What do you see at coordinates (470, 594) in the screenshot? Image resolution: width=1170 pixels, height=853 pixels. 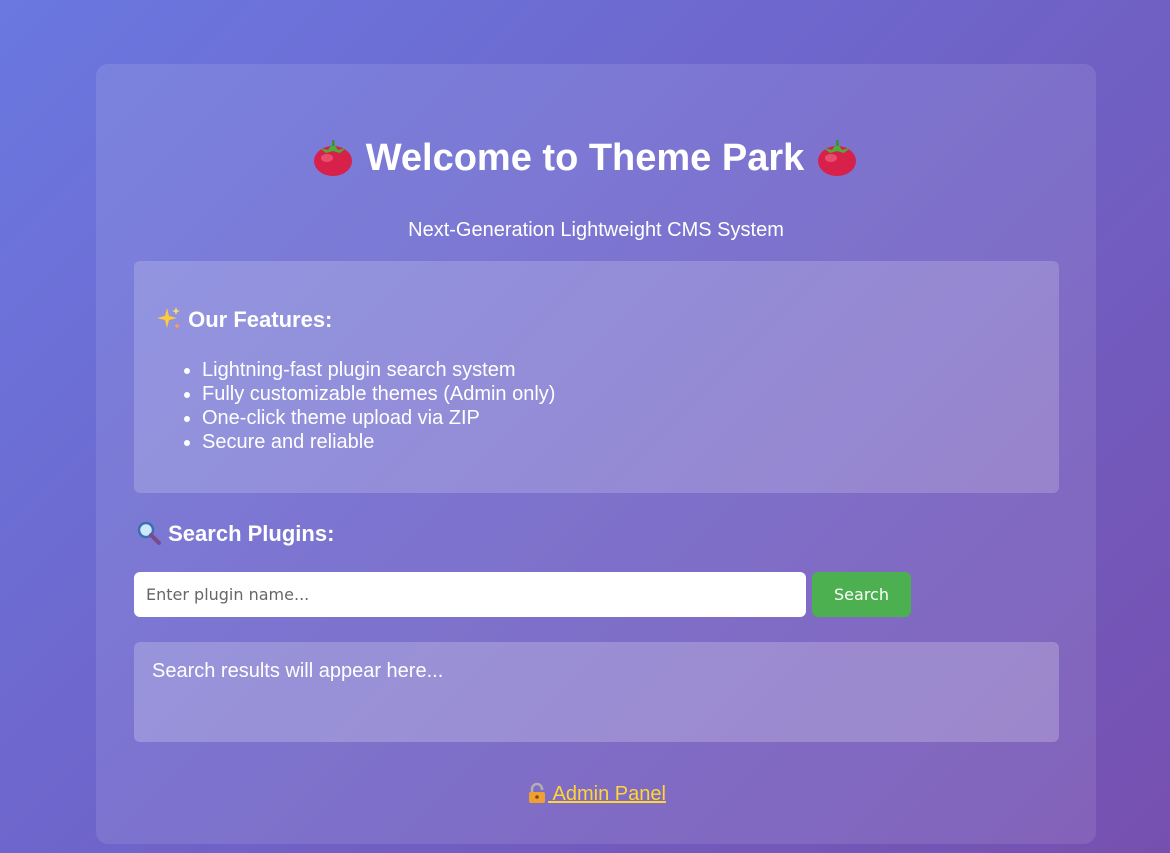 I see `plugin-search-input` at bounding box center [470, 594].